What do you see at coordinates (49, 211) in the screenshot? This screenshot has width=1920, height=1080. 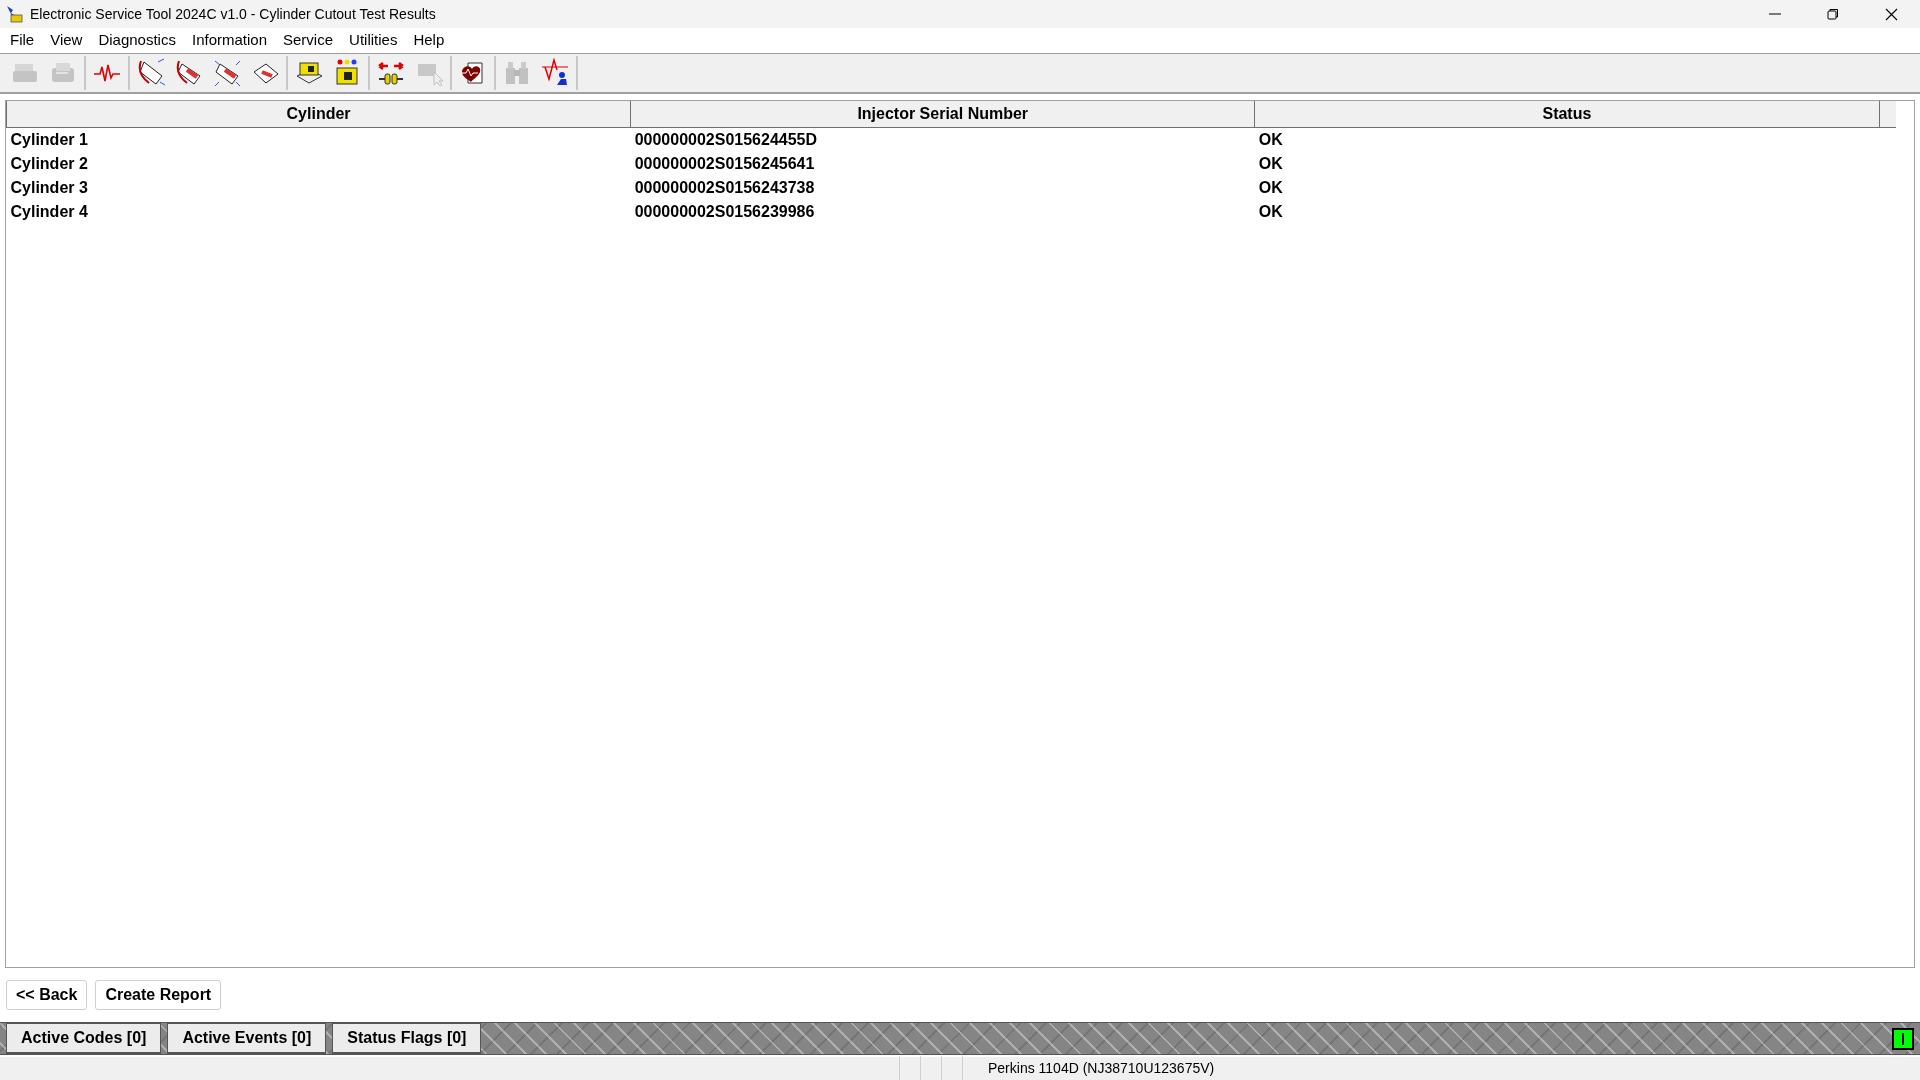 I see `table-cell-text: Cylinder 4` at bounding box center [49, 211].